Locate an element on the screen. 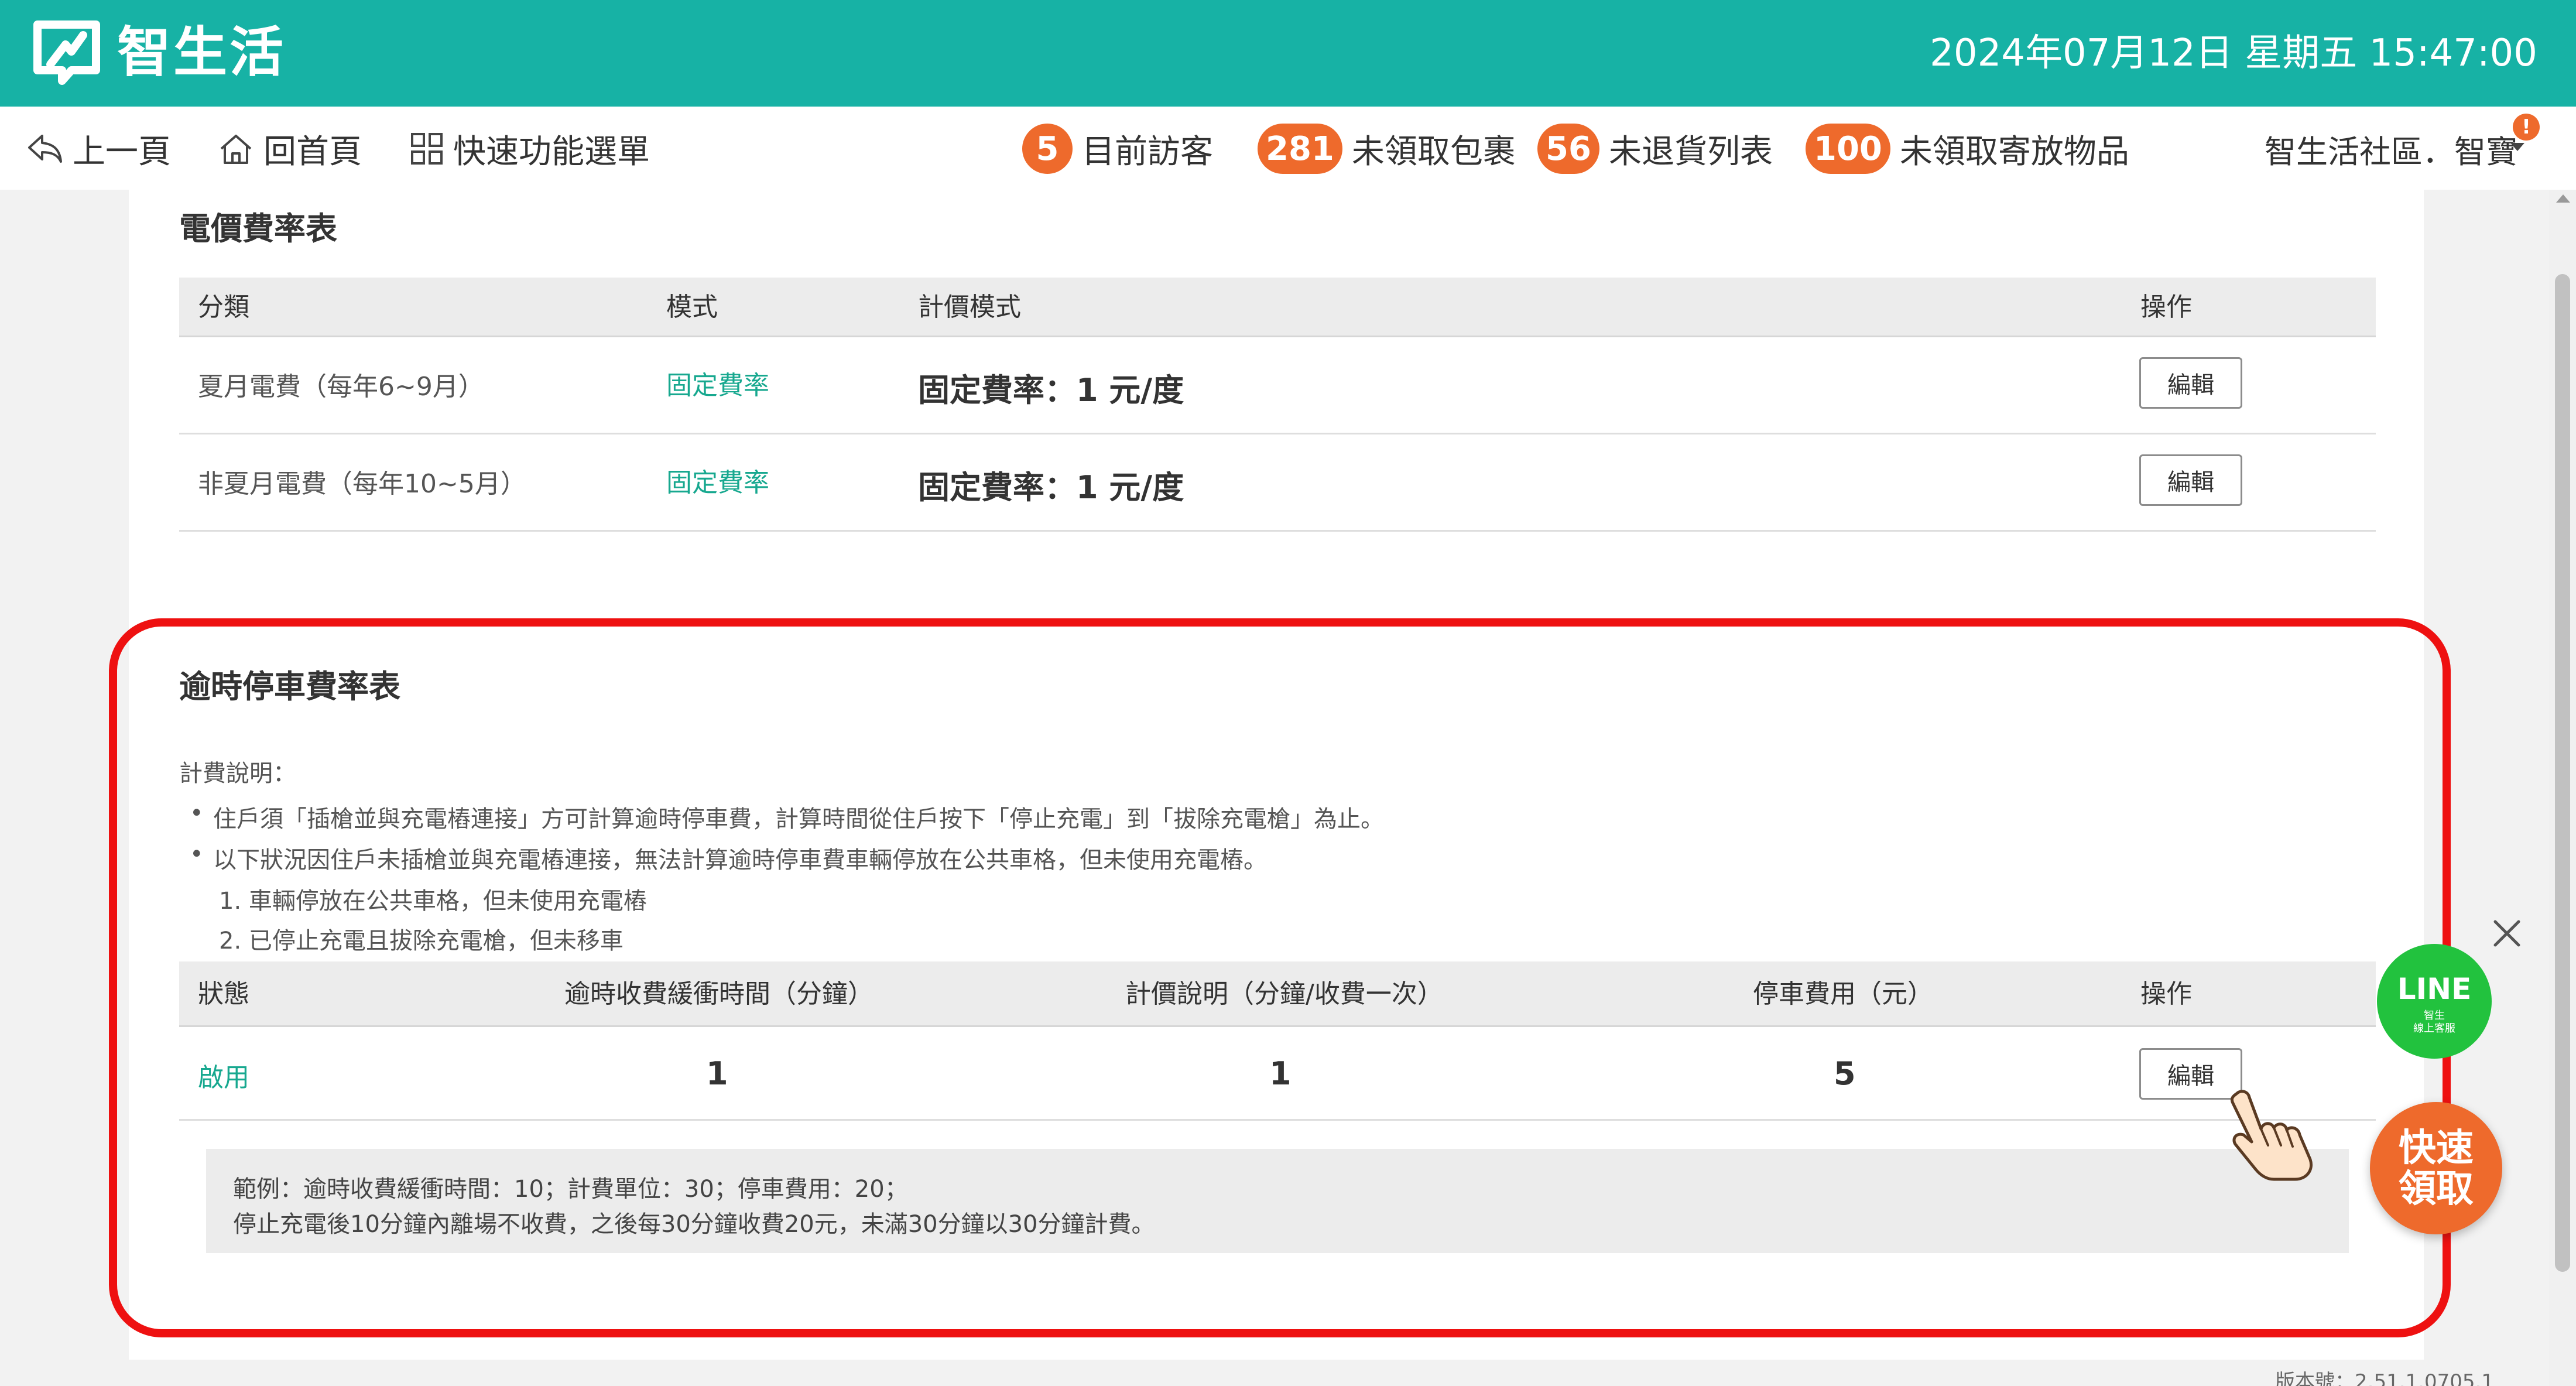 The height and width of the screenshot is (1386, 2576). stat-badge: 56 is located at coordinates (1568, 149).